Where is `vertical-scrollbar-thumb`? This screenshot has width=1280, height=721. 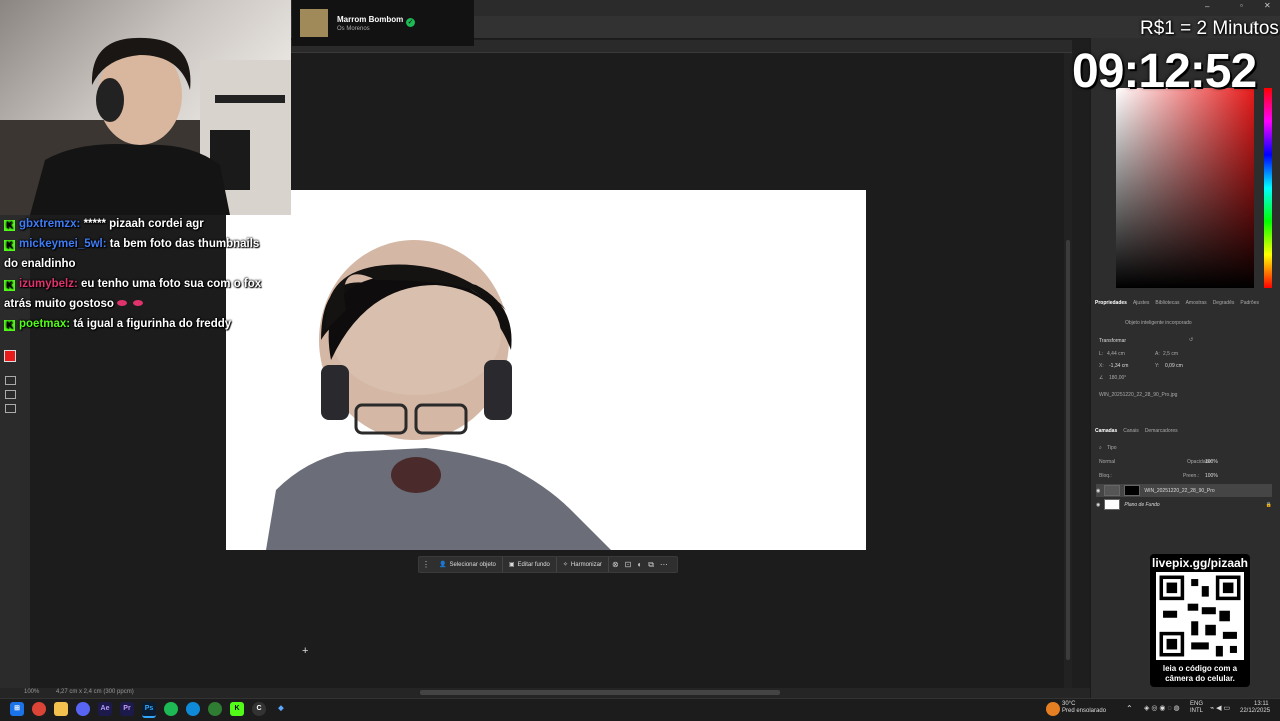
vertical-scrollbar-thumb is located at coordinates (1068, 450).